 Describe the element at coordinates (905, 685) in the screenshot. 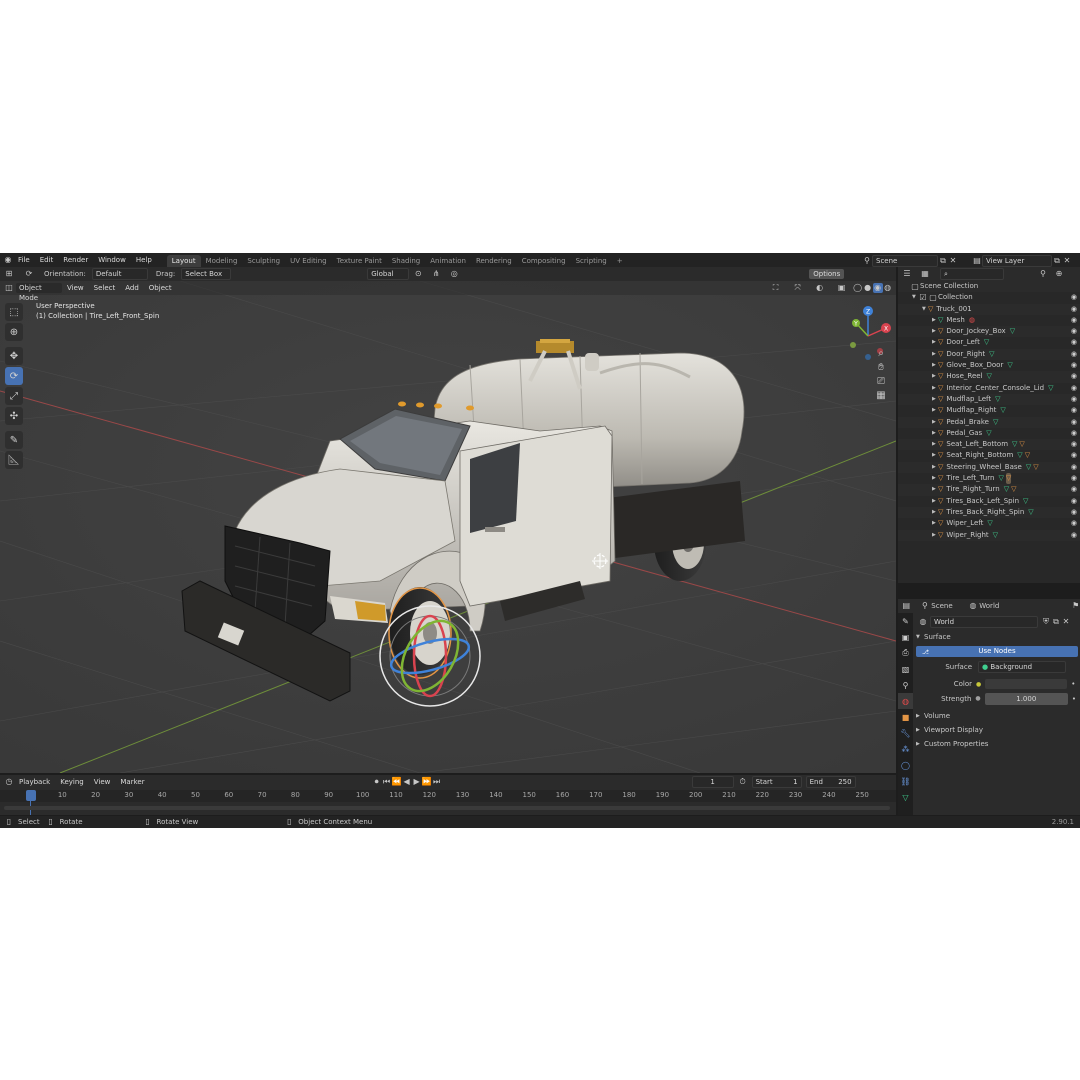

I see `scene-tab-icon: ⚲` at that location.